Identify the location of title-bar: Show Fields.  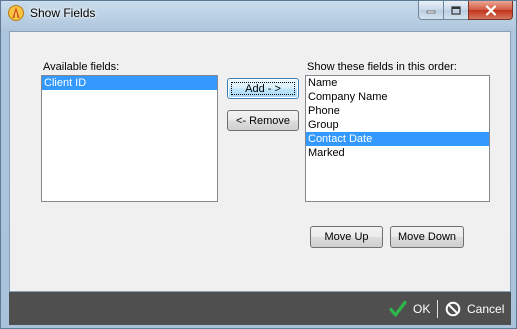
(258, 14).